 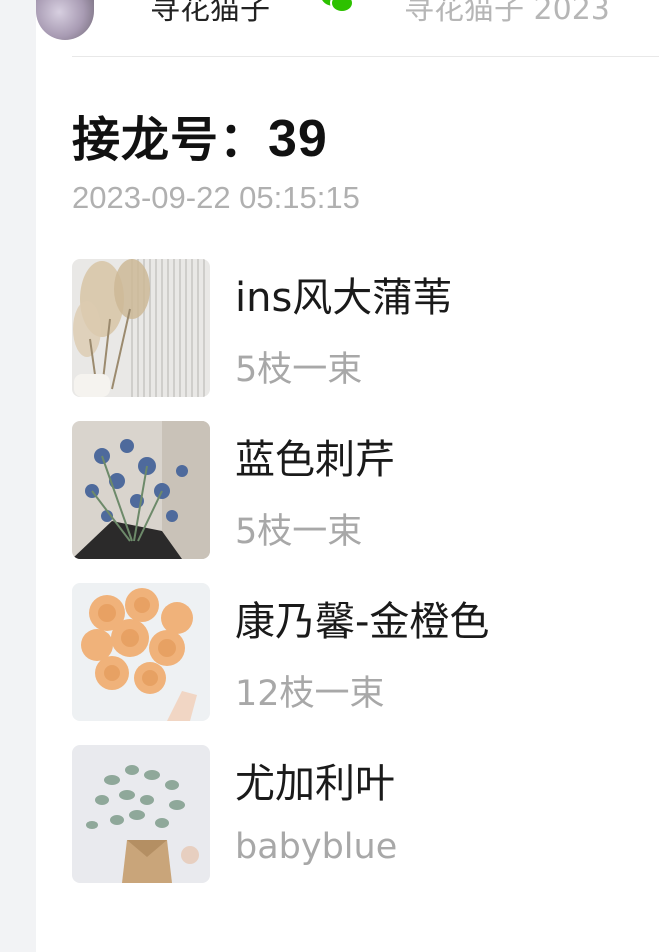 What do you see at coordinates (362, 652) in the screenshot?
I see `list-item: 康乃馨-金橙色 12枝一束` at bounding box center [362, 652].